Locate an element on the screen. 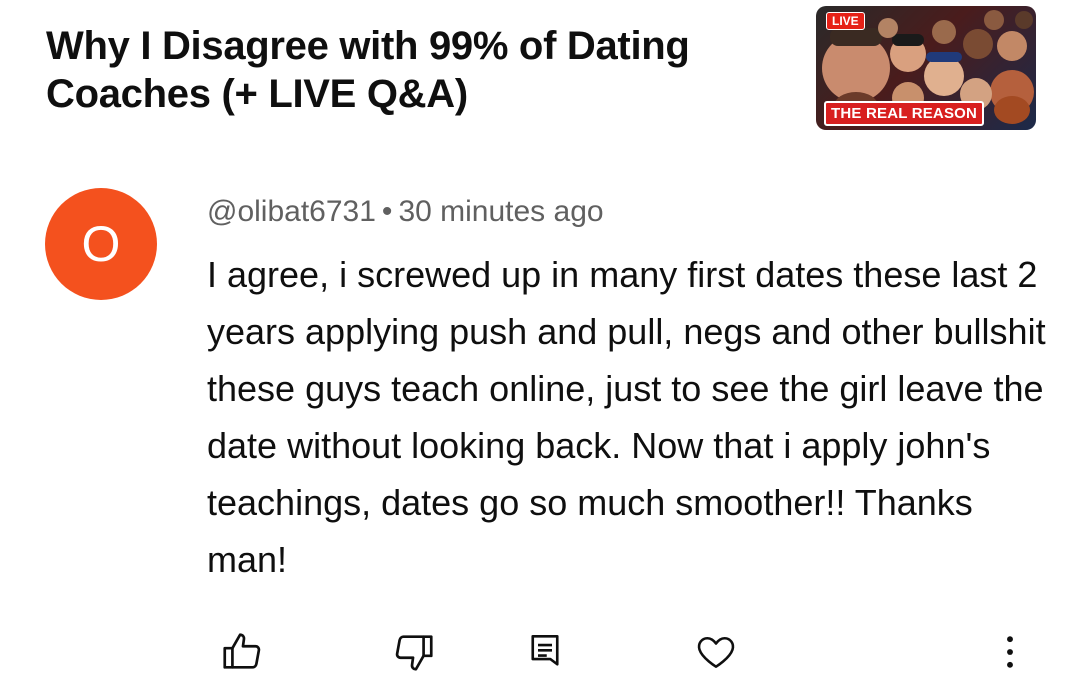 This screenshot has width=1080, height=699. reply-icon is located at coordinates (545, 650).